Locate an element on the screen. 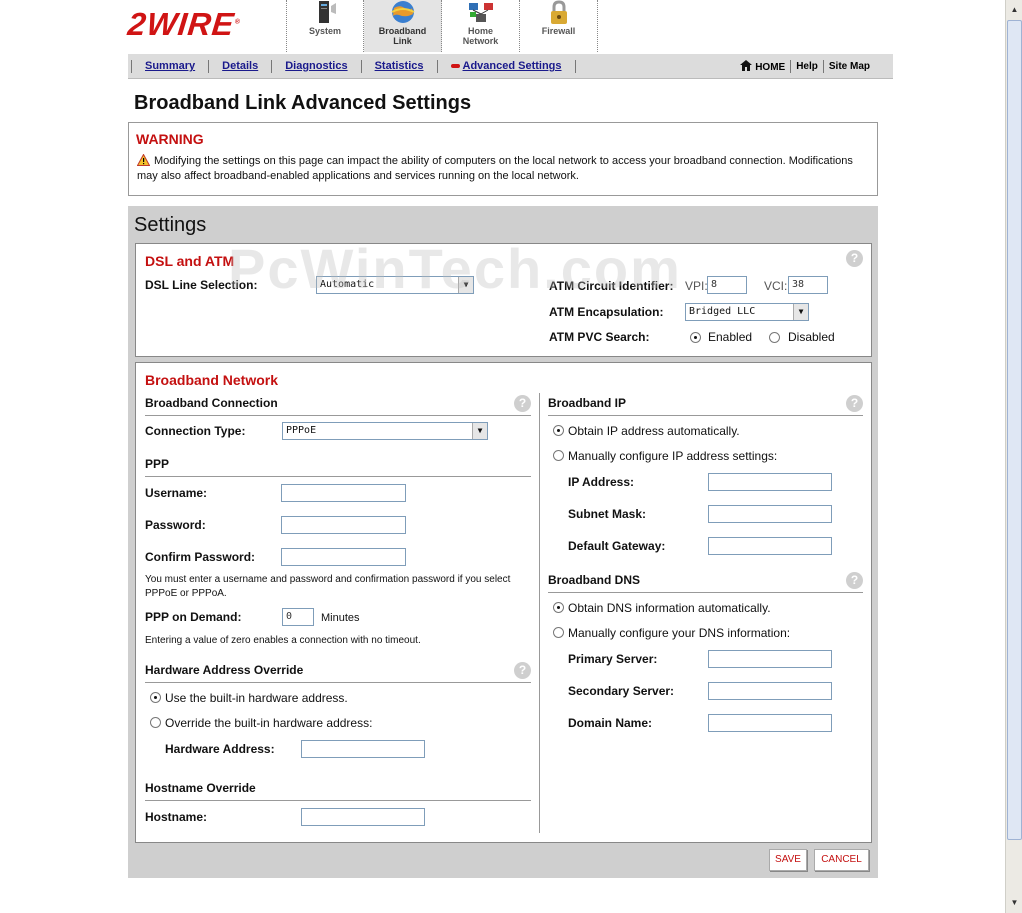 This screenshot has height=913, width=1022. confirm-password-input is located at coordinates (343, 557).